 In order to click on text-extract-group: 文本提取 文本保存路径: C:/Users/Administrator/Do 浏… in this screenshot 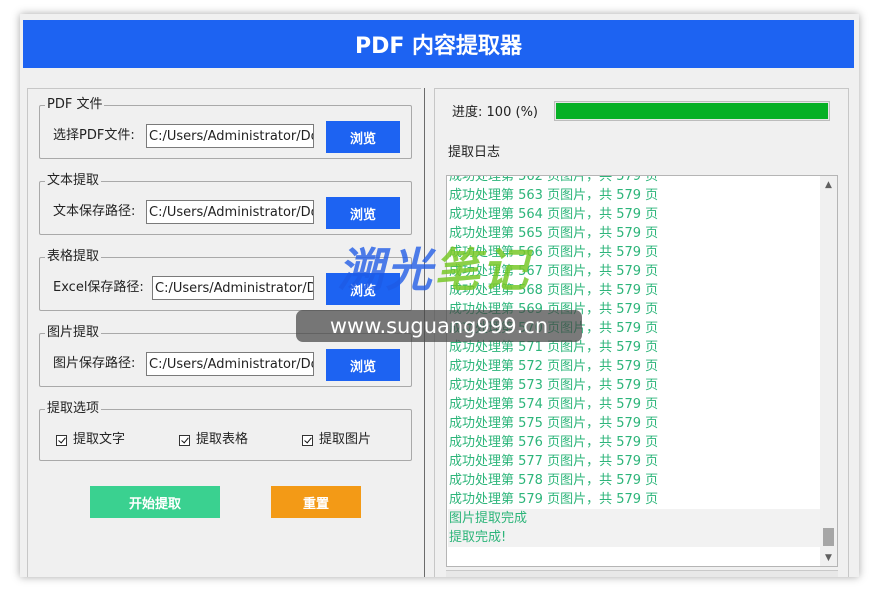, I will do `click(225, 204)`.